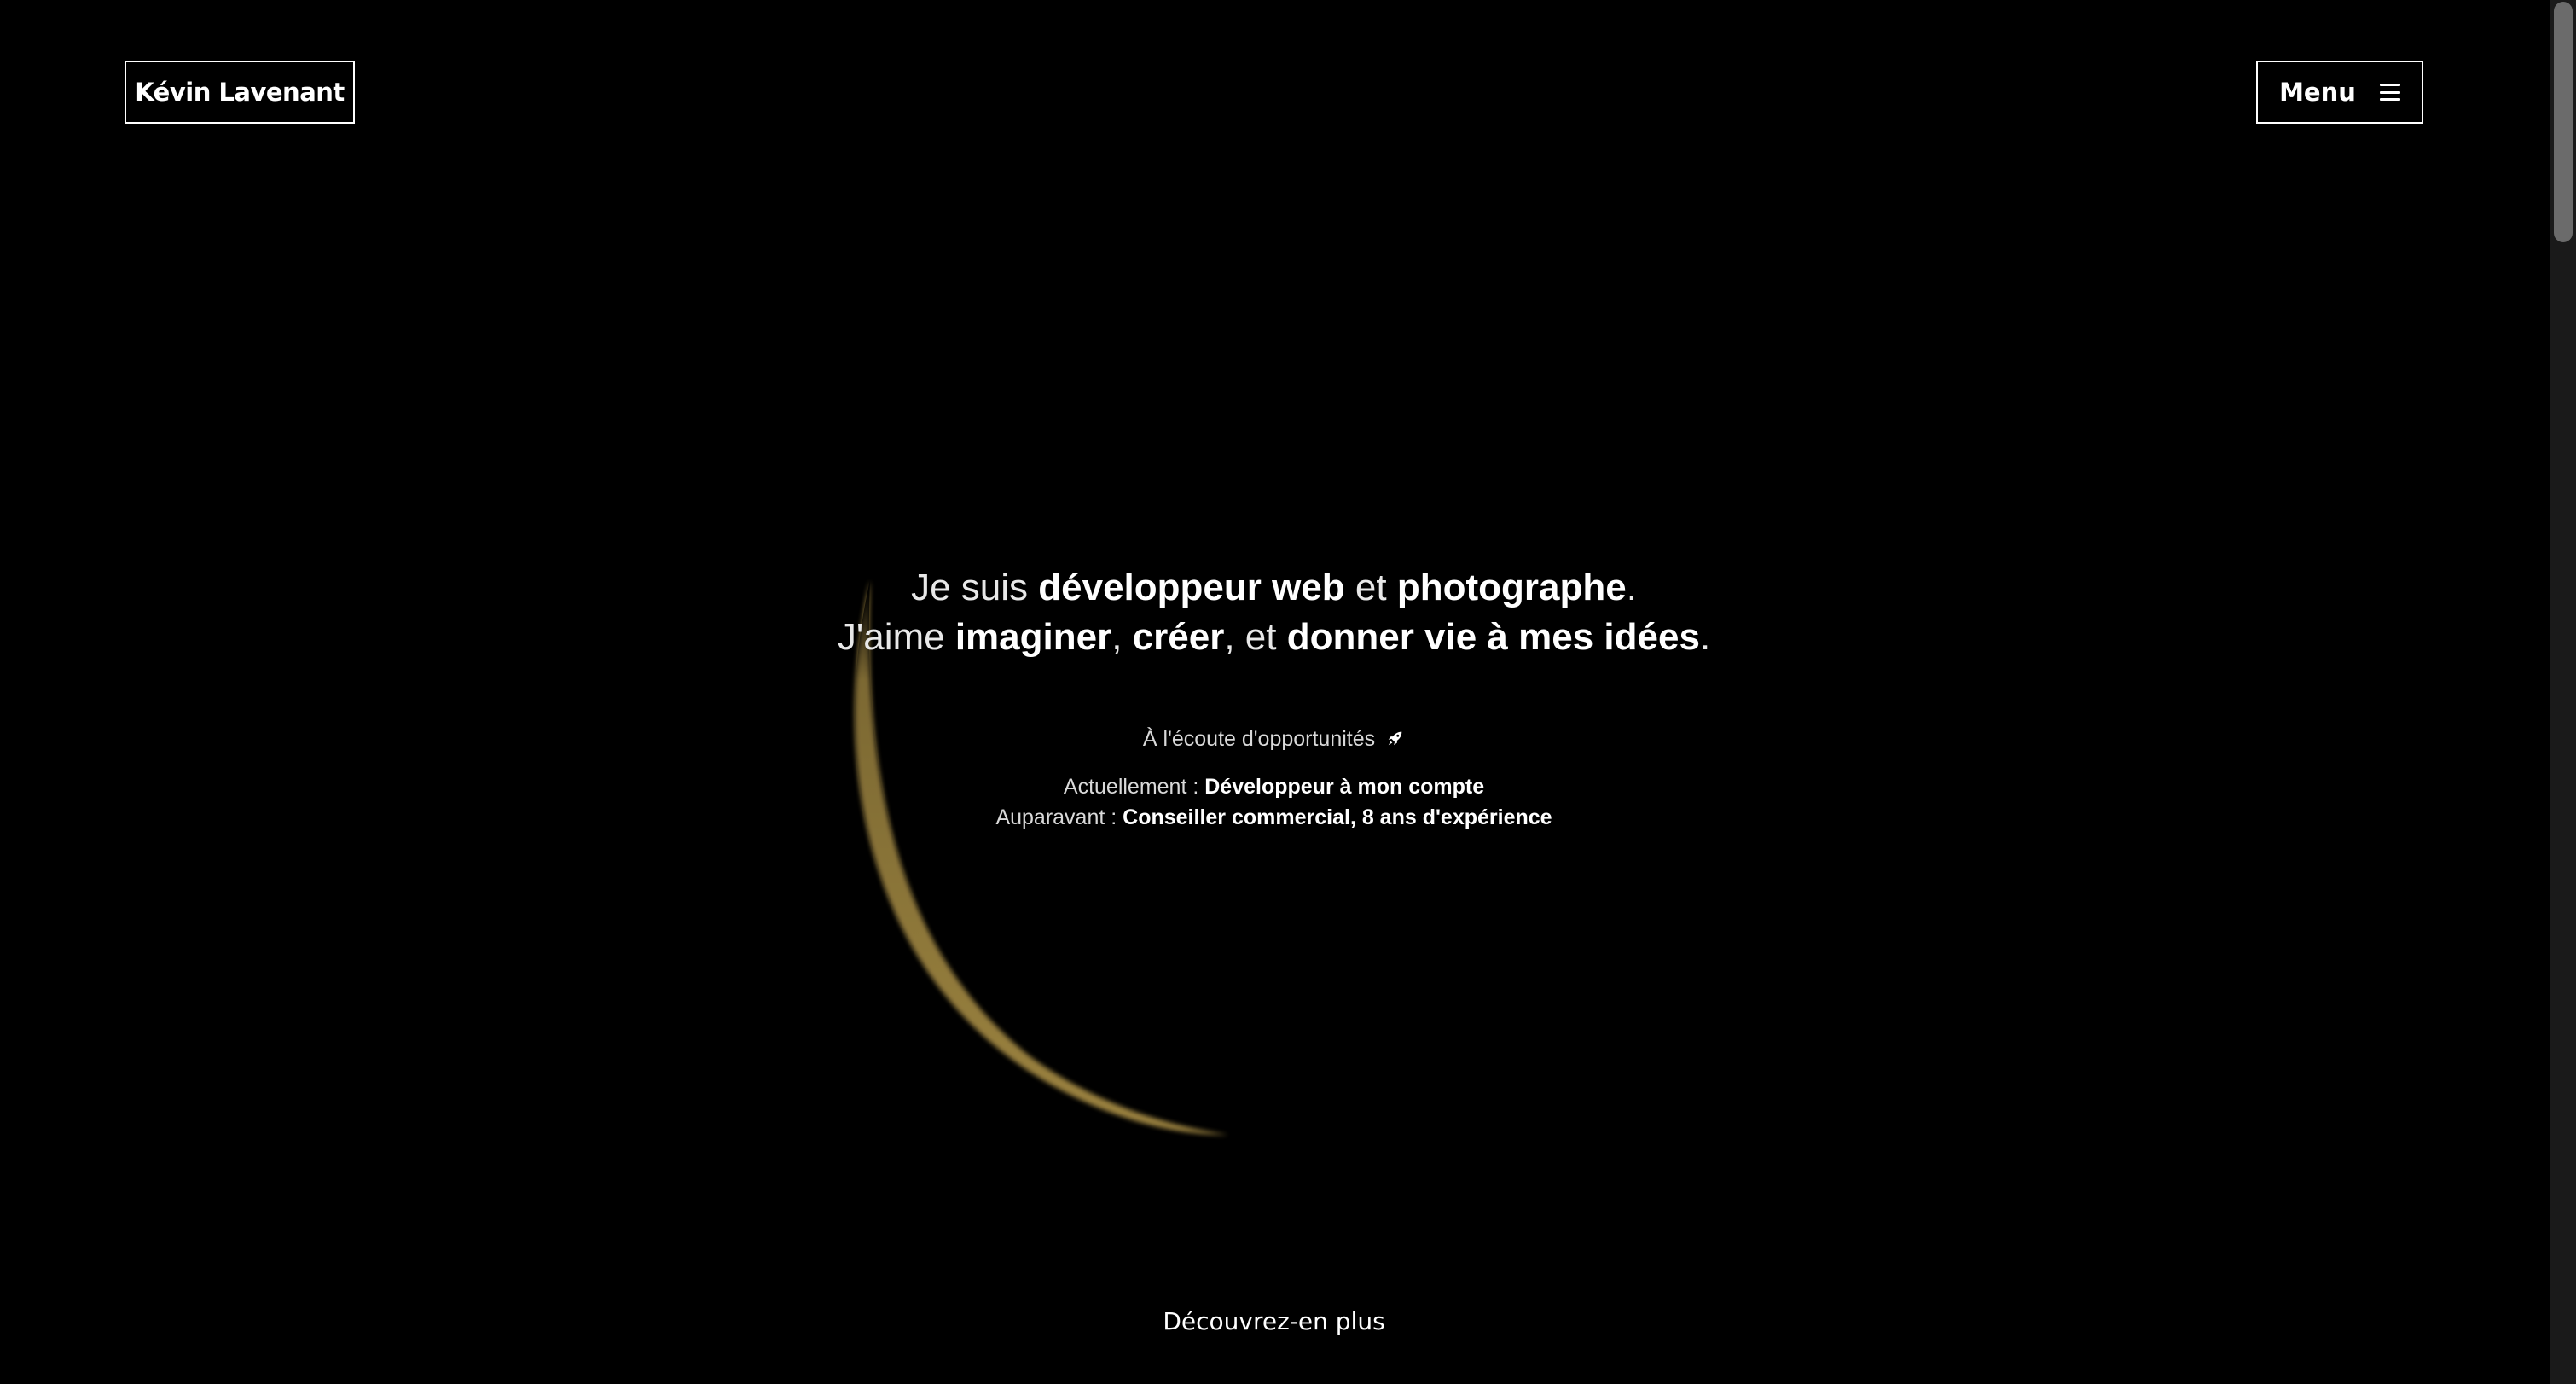 This screenshot has width=2576, height=1384. Describe the element at coordinates (2389, 92) in the screenshot. I see `hamburger-icon` at that location.